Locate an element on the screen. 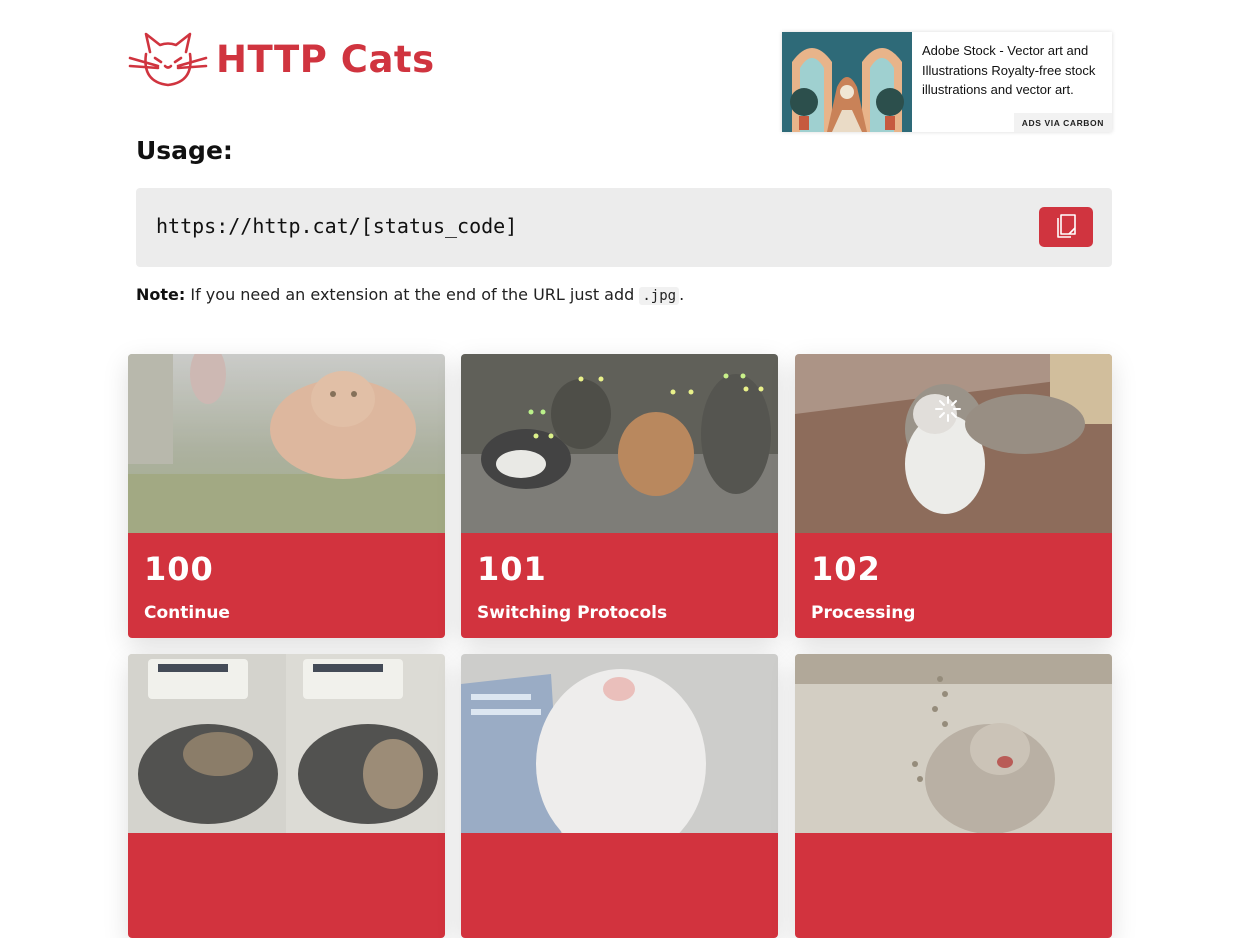 This screenshot has width=1240, height=938. copy-url-button is located at coordinates (1066, 227).